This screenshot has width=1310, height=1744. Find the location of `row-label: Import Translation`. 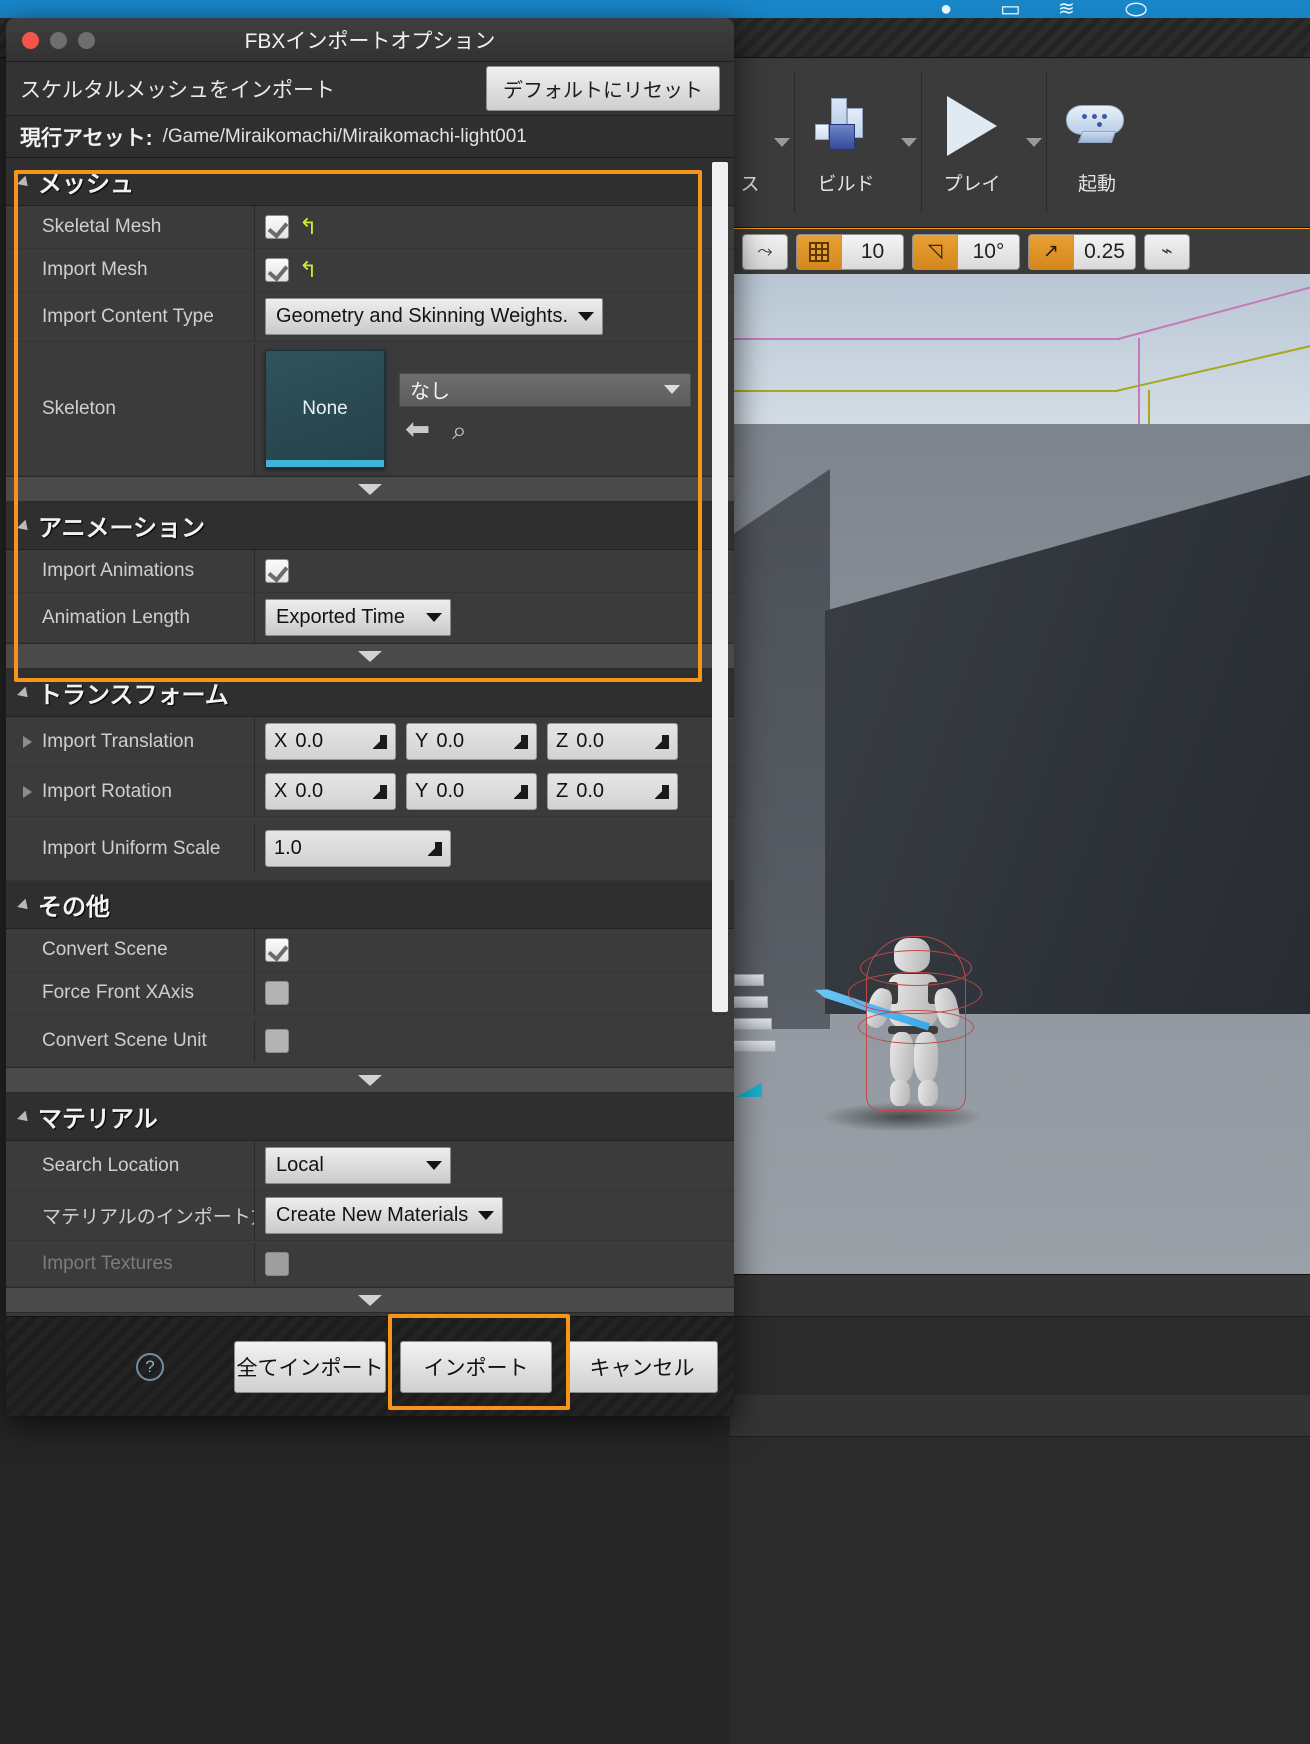

row-label: Import Translation is located at coordinates (130, 742).